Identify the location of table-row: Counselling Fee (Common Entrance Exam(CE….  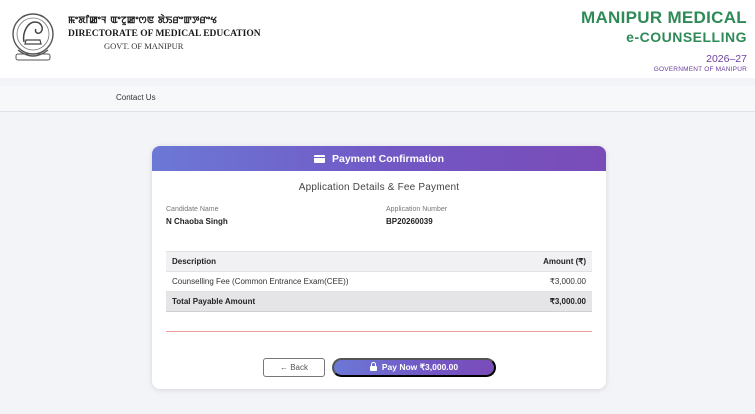
(379, 281).